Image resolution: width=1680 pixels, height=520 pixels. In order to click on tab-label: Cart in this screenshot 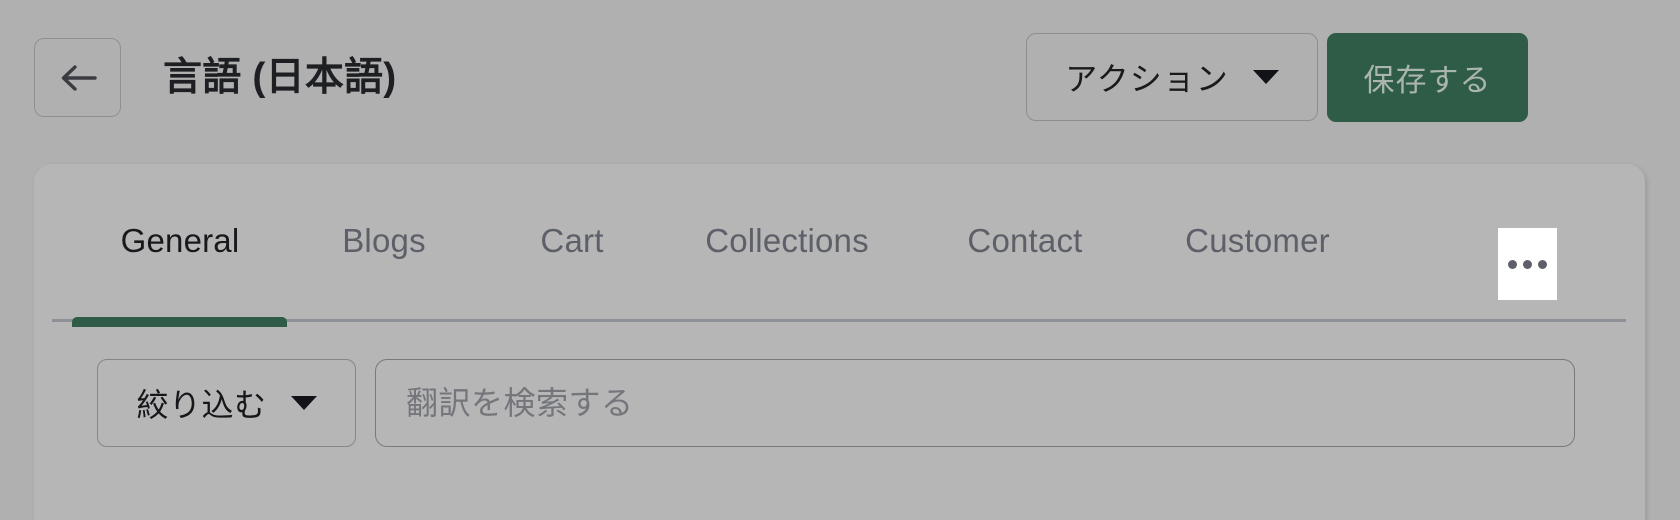, I will do `click(572, 240)`.